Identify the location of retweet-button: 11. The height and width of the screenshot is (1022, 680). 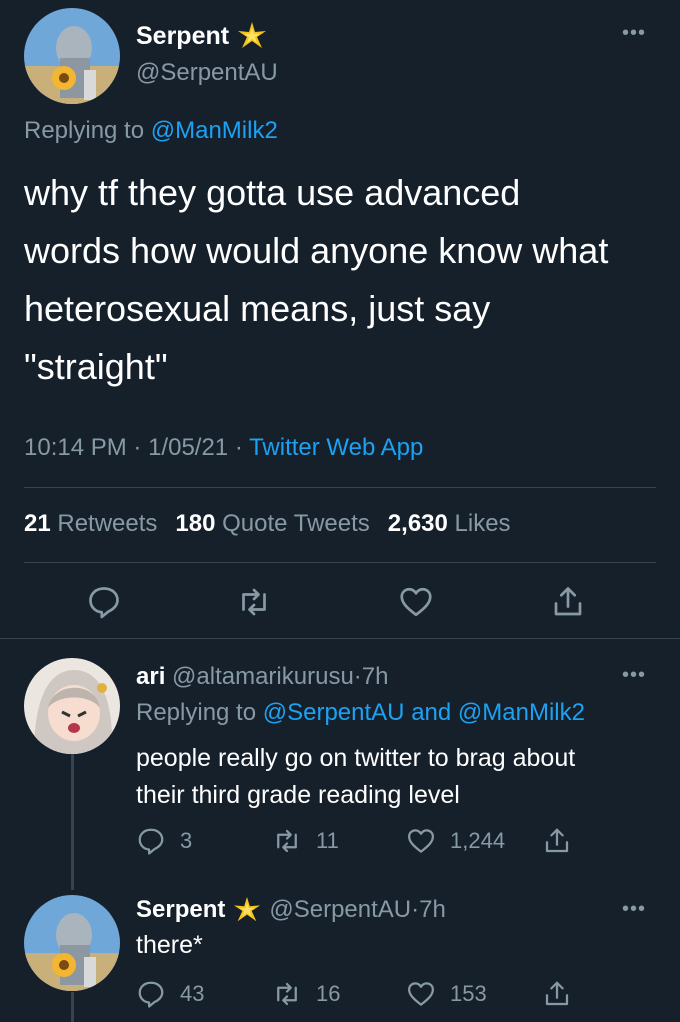
(305, 841).